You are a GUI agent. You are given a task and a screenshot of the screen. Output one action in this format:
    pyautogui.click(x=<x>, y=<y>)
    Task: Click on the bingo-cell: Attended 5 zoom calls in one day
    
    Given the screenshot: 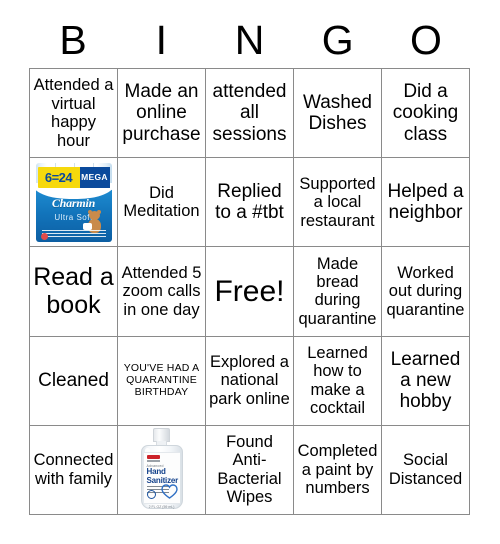 What is the action you would take?
    pyautogui.click(x=162, y=292)
    